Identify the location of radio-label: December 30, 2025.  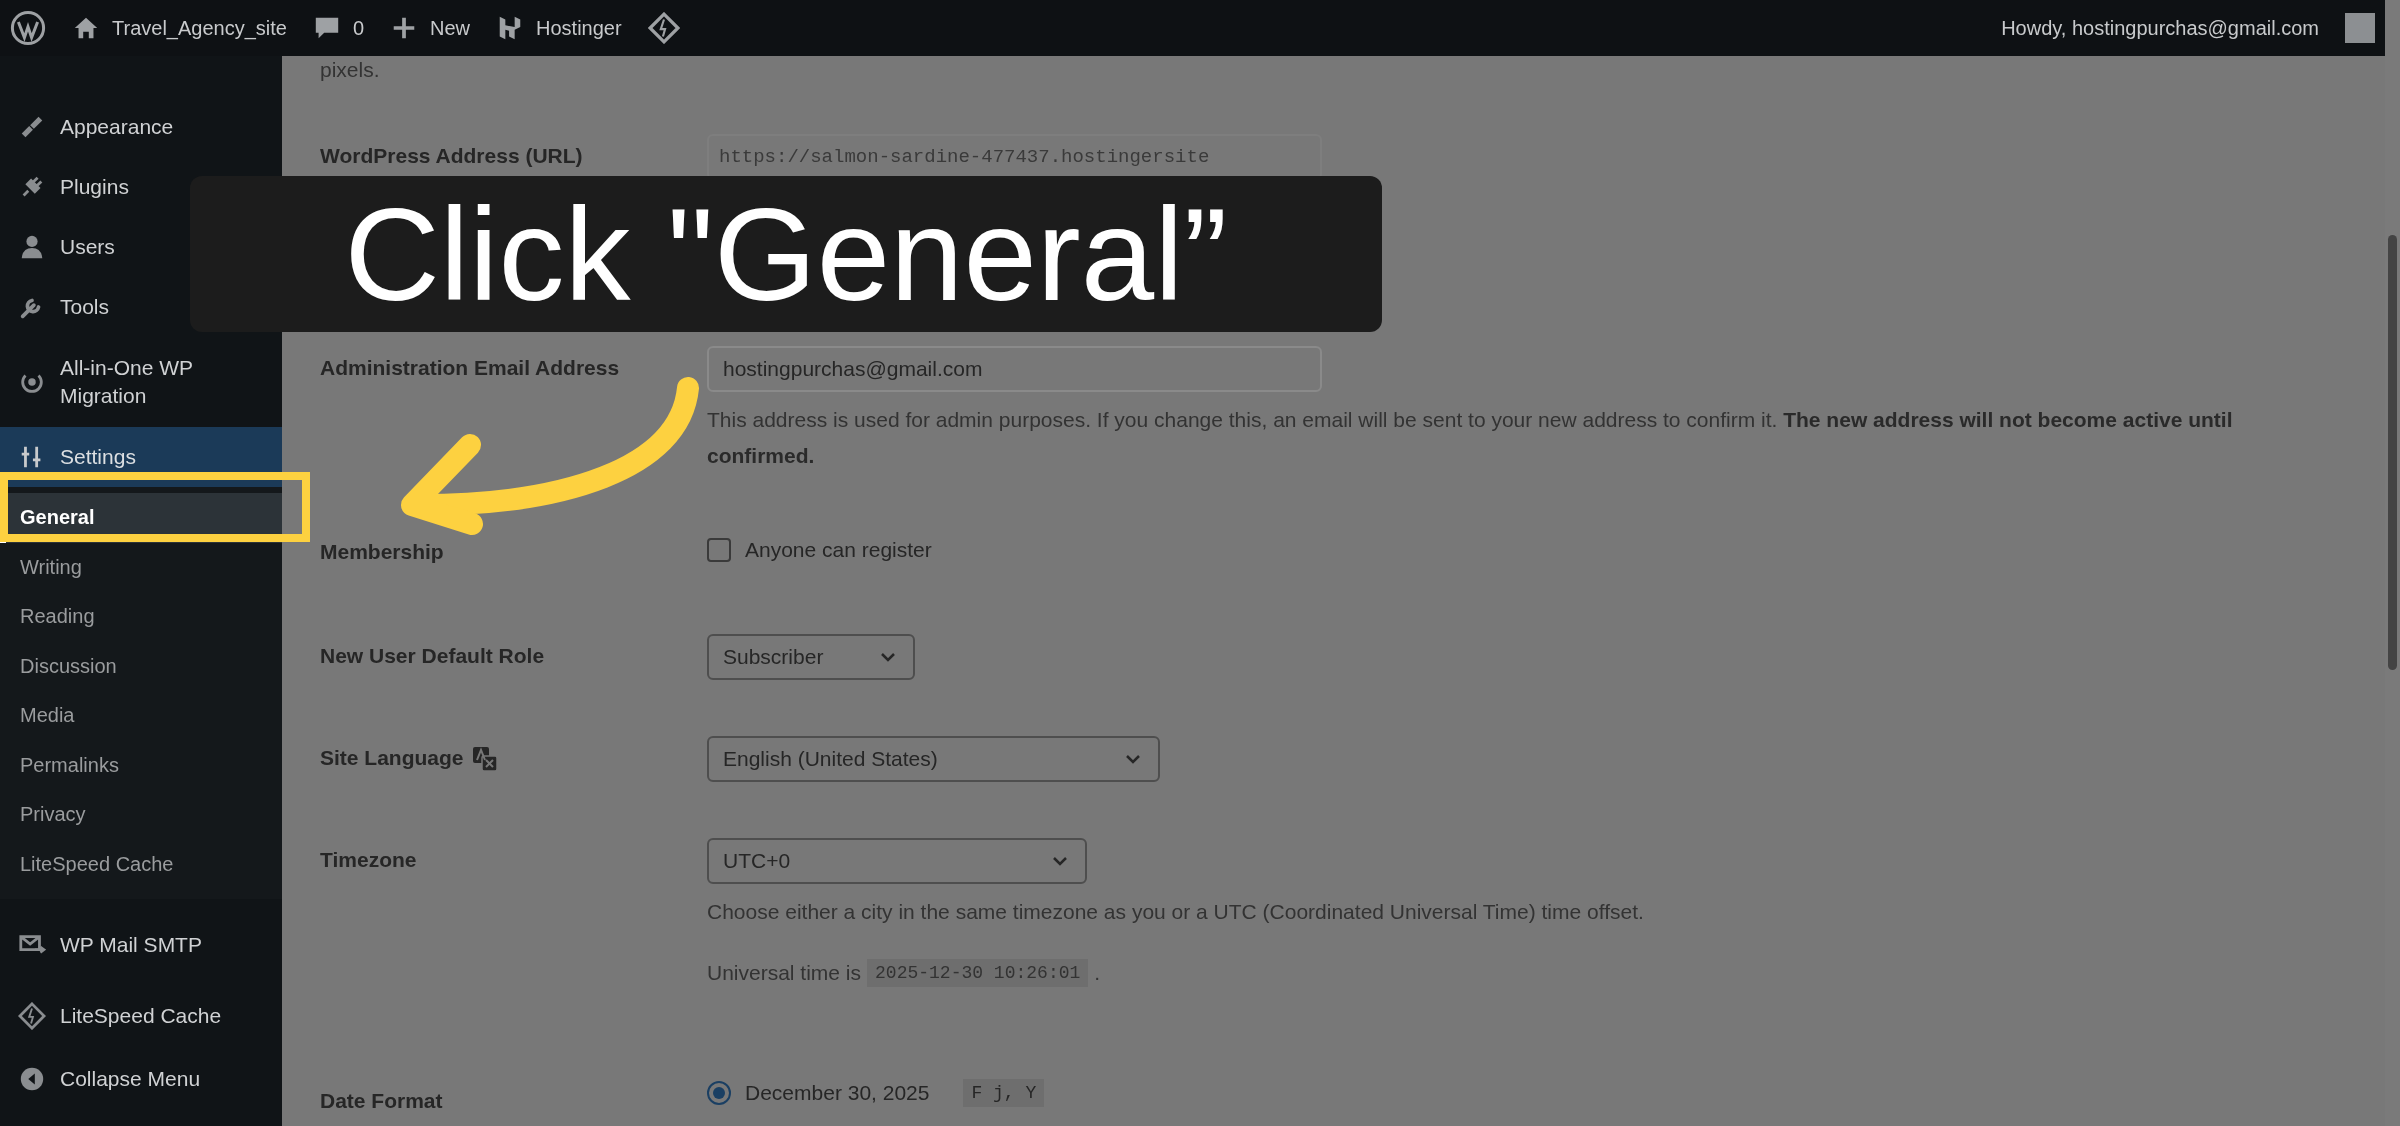
(837, 1093).